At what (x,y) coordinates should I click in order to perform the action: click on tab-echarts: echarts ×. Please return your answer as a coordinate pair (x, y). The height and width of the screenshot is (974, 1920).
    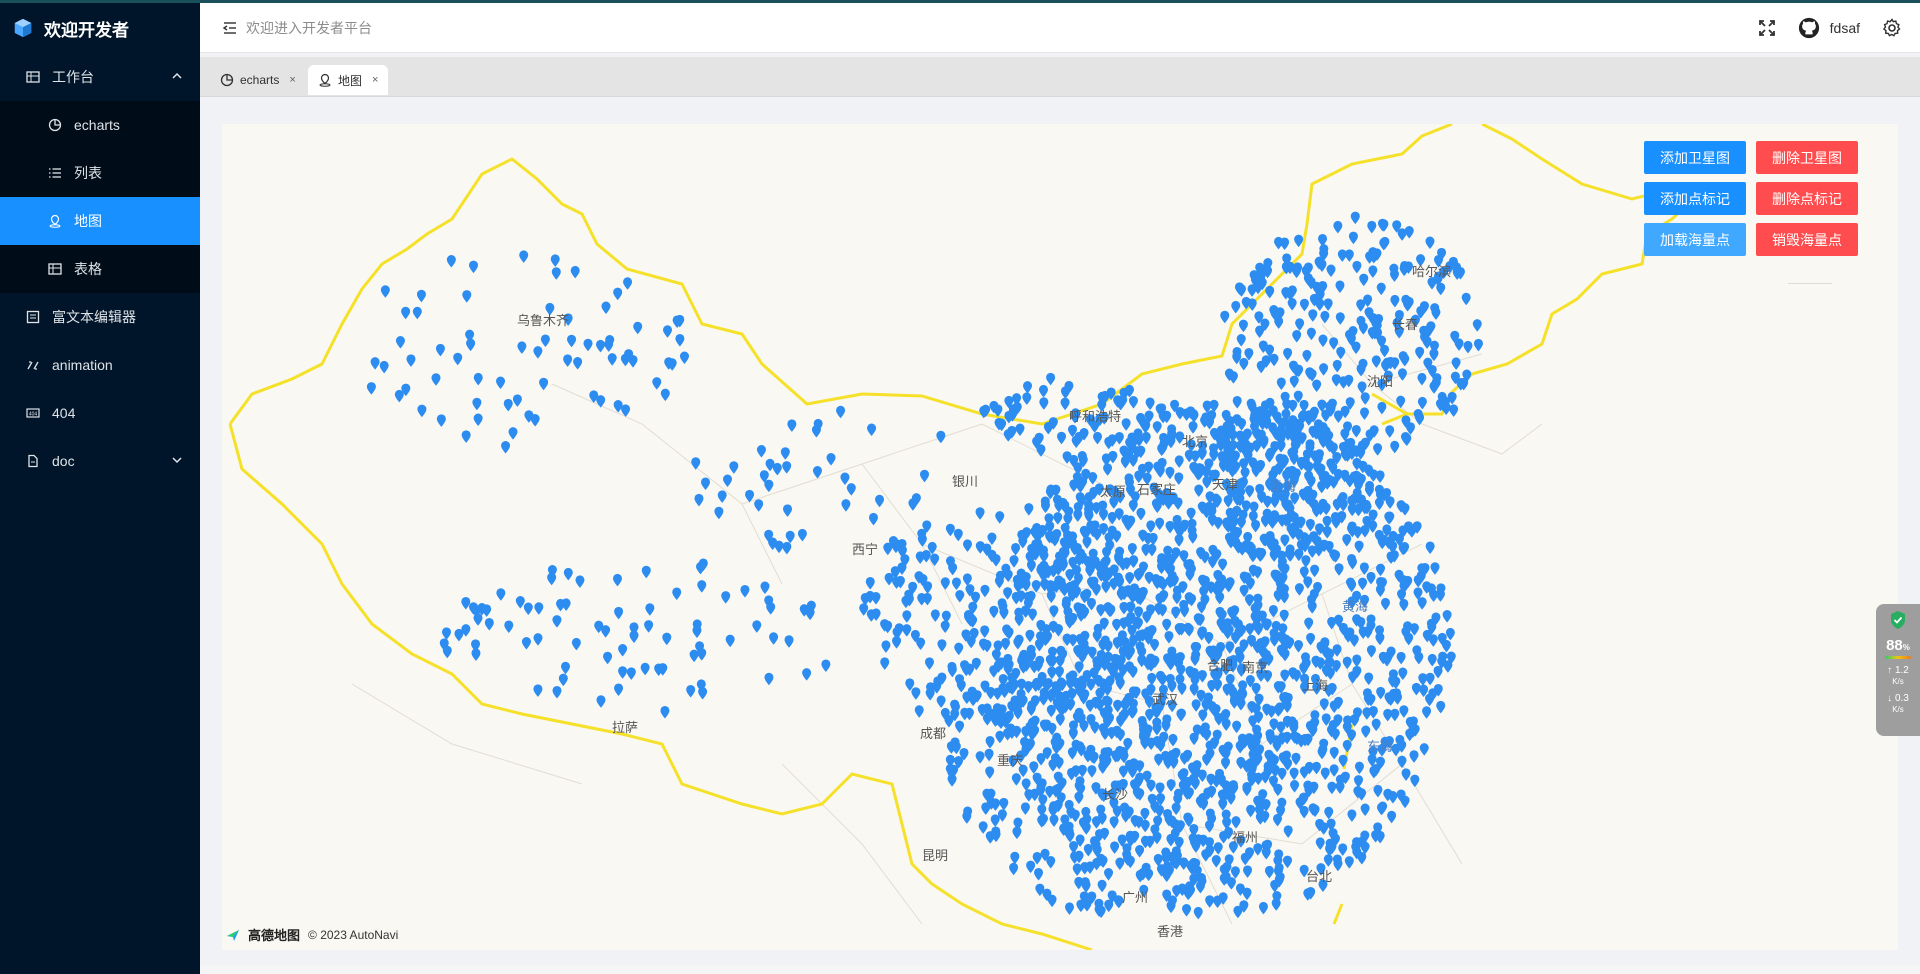
    Looking at the image, I should click on (258, 80).